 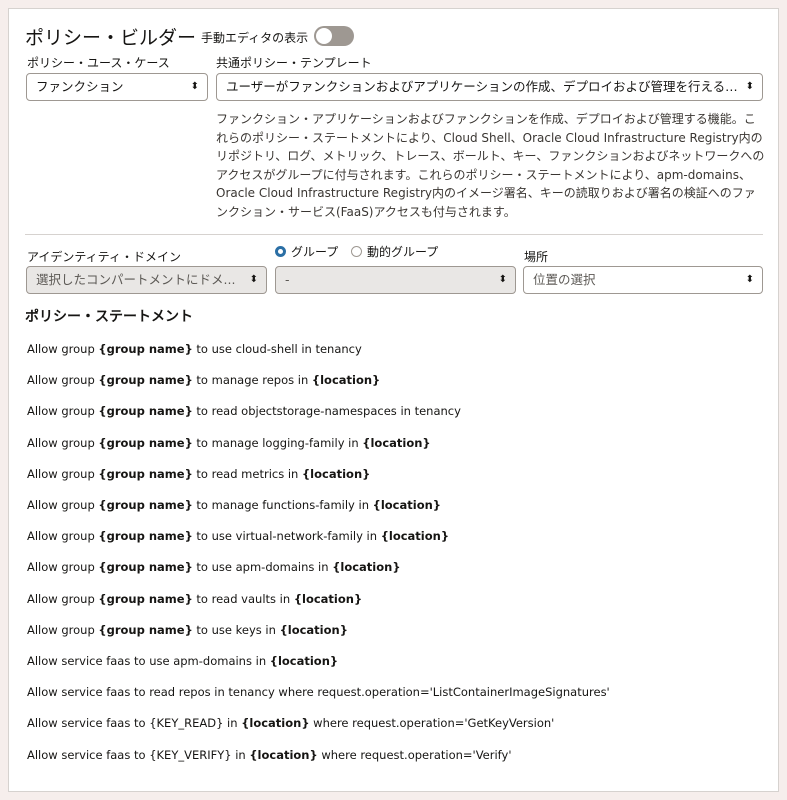 I want to click on toggle-knob, so click(x=324, y=36).